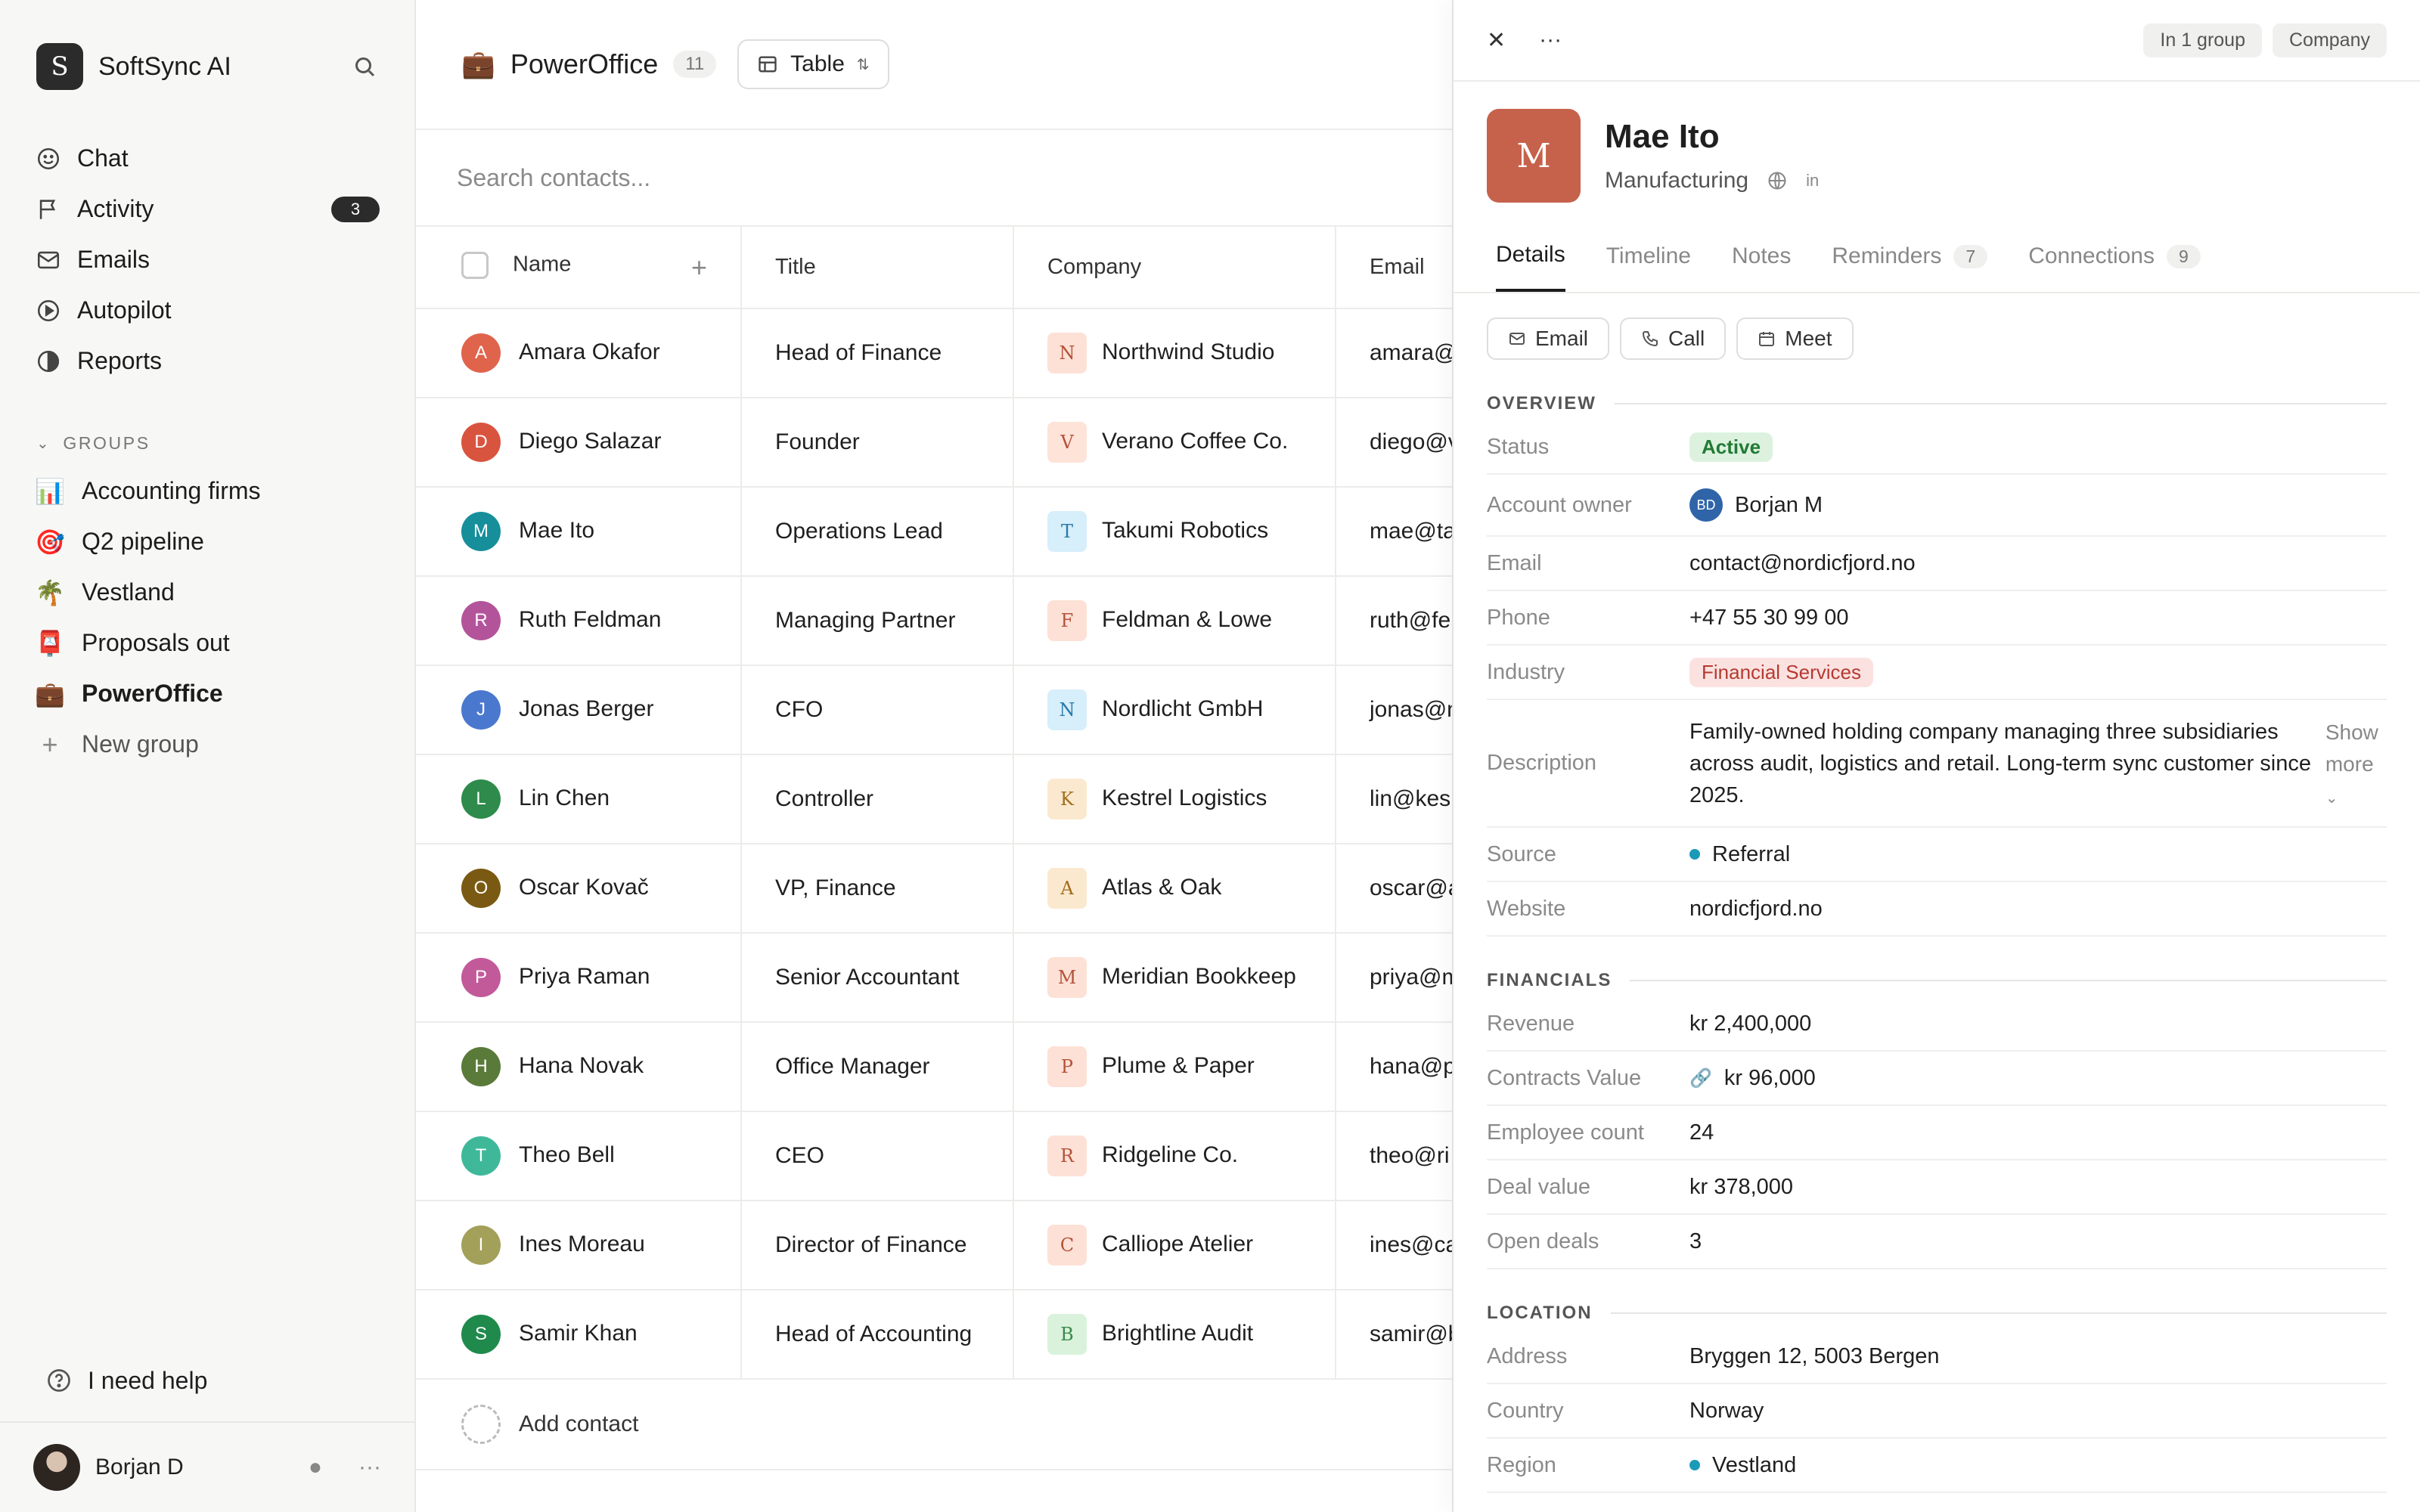  What do you see at coordinates (935, 177) in the screenshot?
I see `search-input` at bounding box center [935, 177].